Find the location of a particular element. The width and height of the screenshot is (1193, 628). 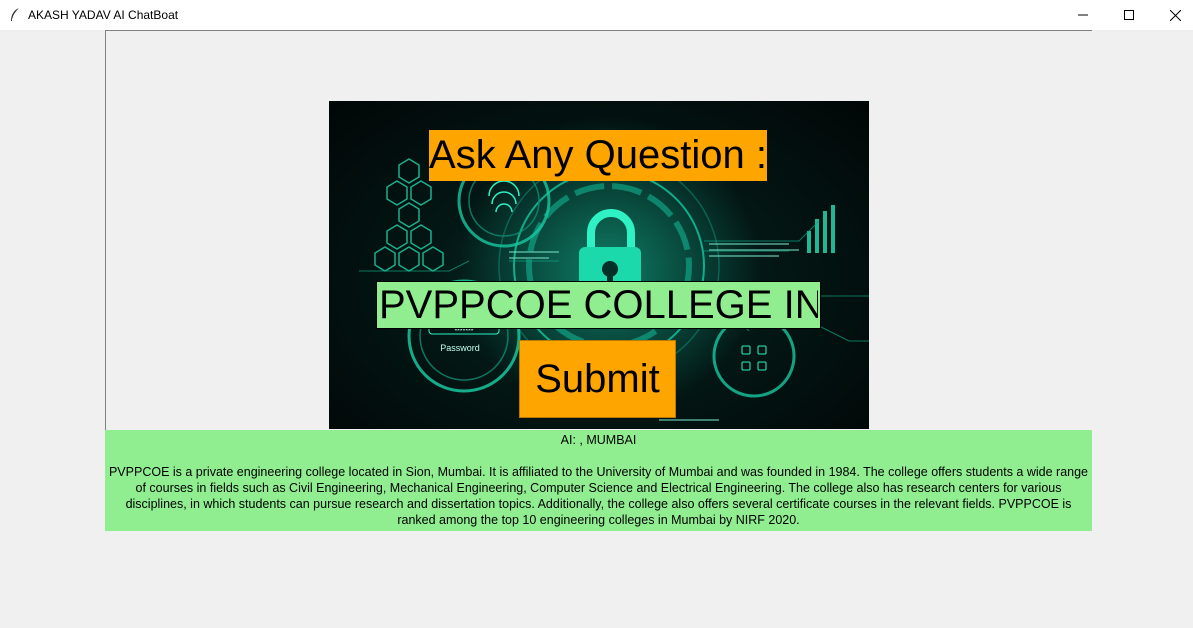

submit-button: Submit is located at coordinates (597, 379).